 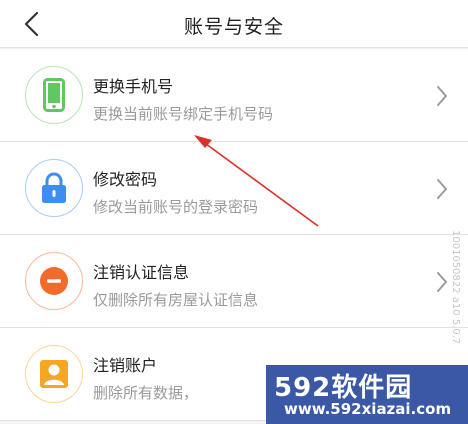 I want to click on cancel-certification-subtitle: 仅删除所有房屋认证信息, so click(x=176, y=300).